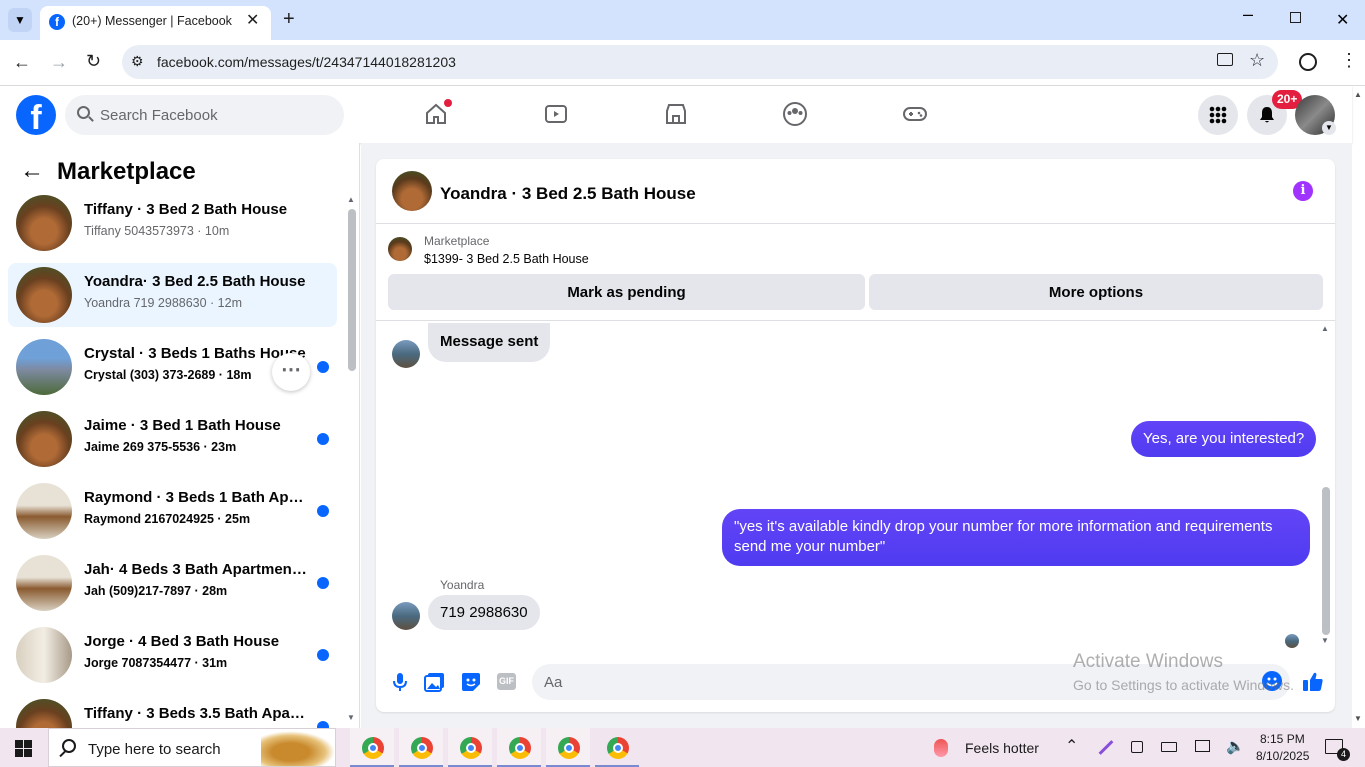  What do you see at coordinates (159, 115) in the screenshot?
I see `search-placeholder: Search Facebook` at bounding box center [159, 115].